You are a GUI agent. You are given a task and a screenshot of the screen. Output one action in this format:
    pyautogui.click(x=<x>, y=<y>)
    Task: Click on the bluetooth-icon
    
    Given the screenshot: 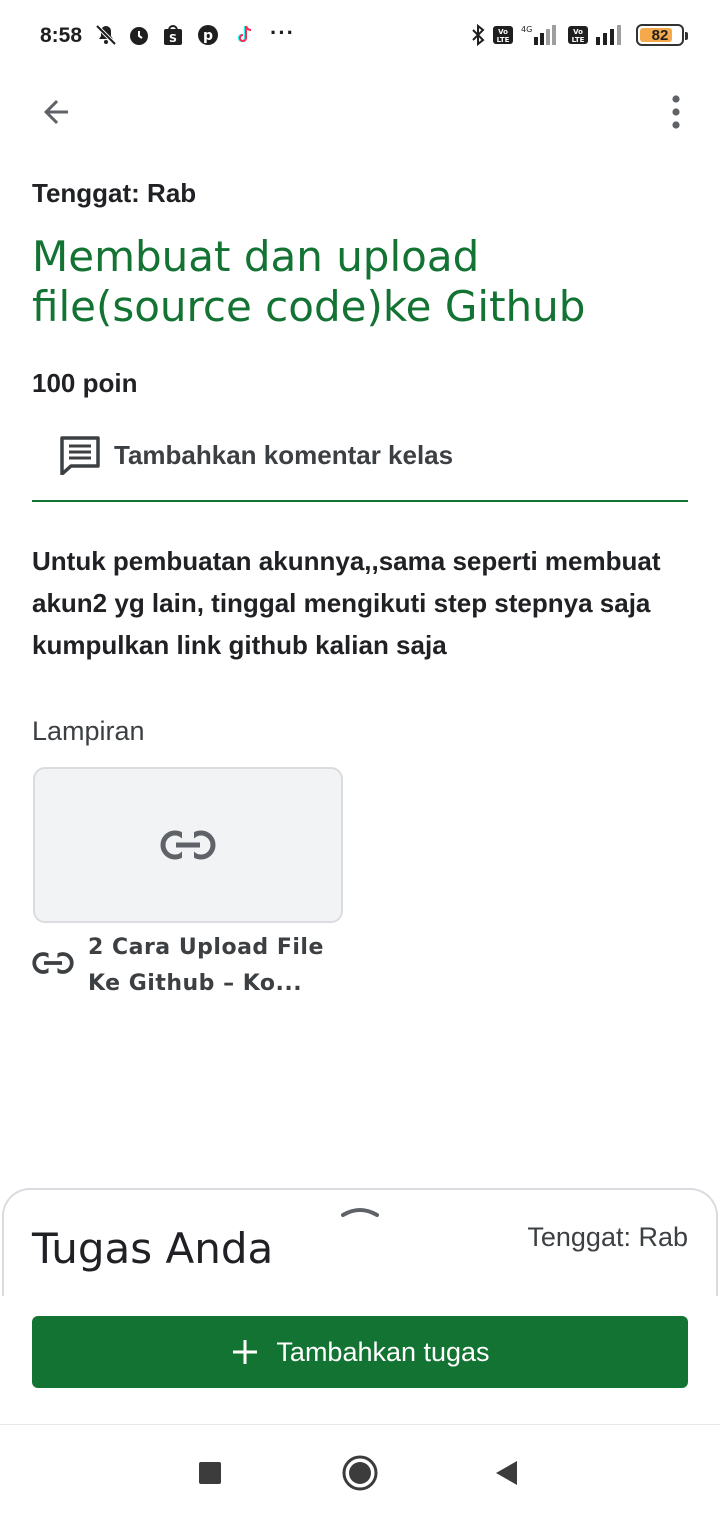 What is the action you would take?
    pyautogui.click(x=478, y=35)
    